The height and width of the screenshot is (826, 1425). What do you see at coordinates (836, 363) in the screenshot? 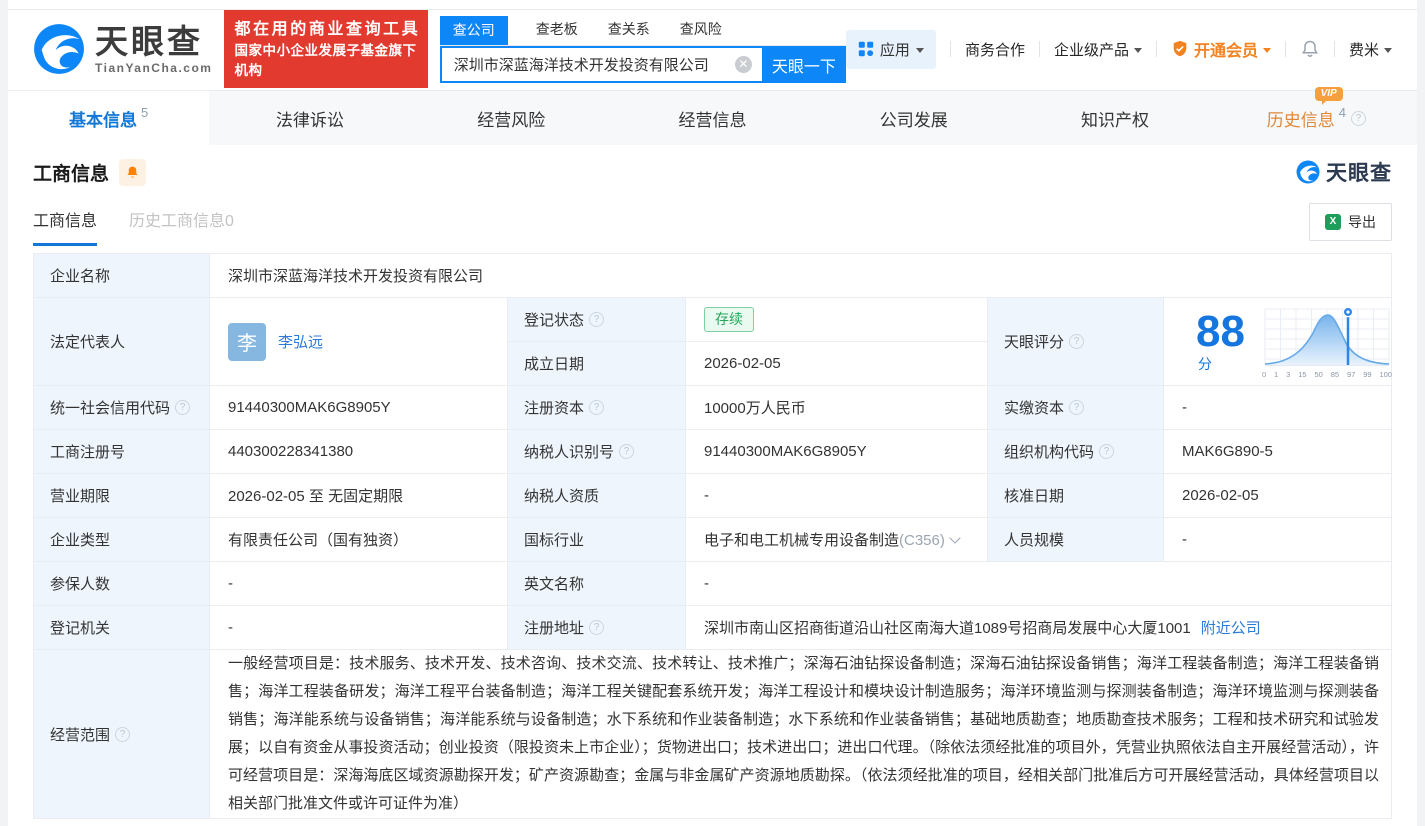
I see `establish-date-value: 2026-02-05` at bounding box center [836, 363].